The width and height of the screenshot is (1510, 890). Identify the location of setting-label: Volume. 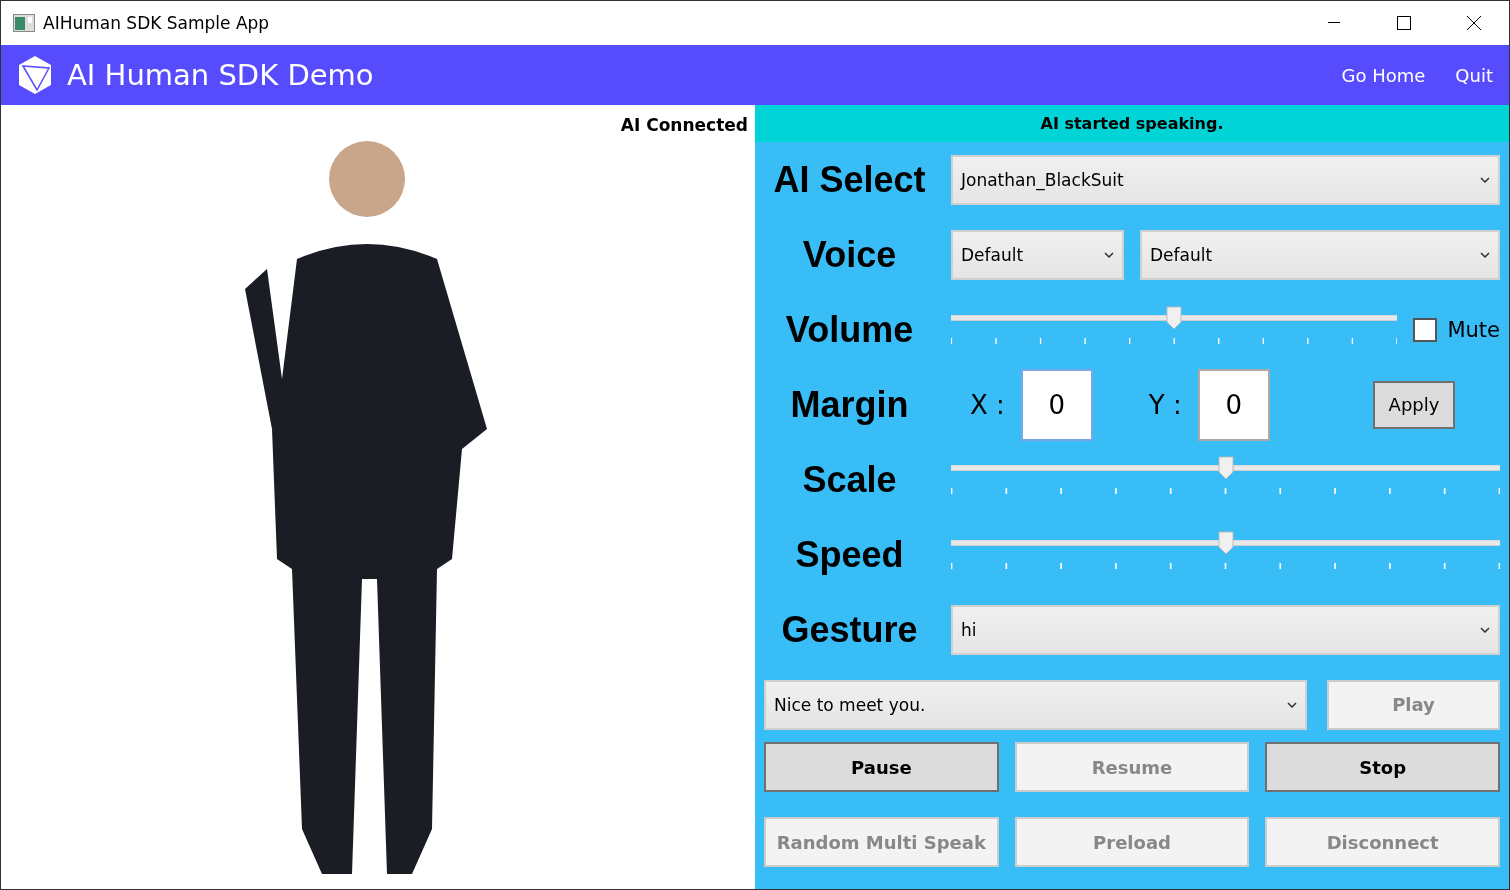
(849, 329).